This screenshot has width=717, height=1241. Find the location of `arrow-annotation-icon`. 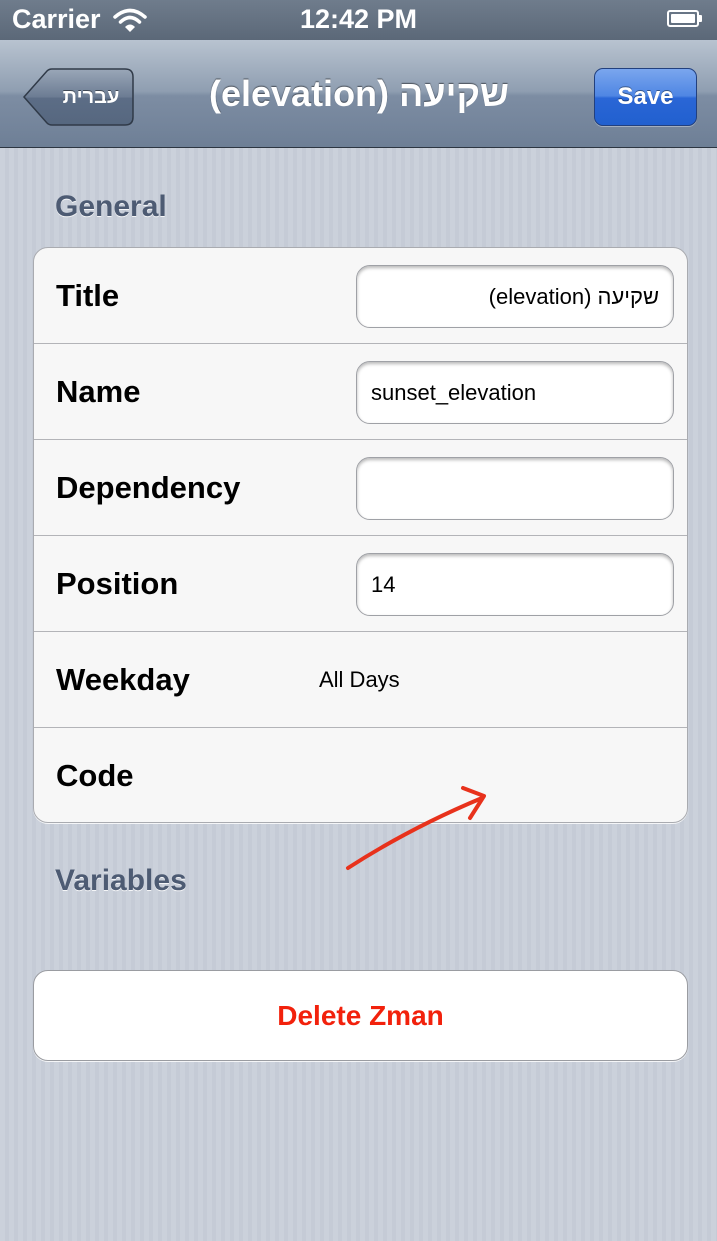

arrow-annotation-icon is located at coordinates (416, 828).